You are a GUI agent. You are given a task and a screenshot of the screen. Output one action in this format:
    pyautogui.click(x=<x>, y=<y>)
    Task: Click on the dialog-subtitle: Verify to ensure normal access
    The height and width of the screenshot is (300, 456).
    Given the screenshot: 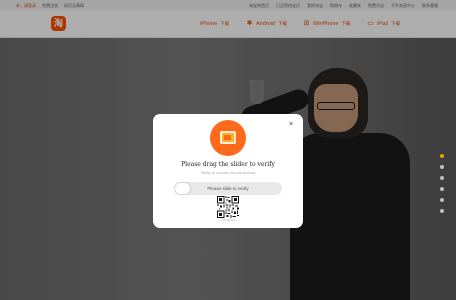 What is the action you would take?
    pyautogui.click(x=228, y=172)
    